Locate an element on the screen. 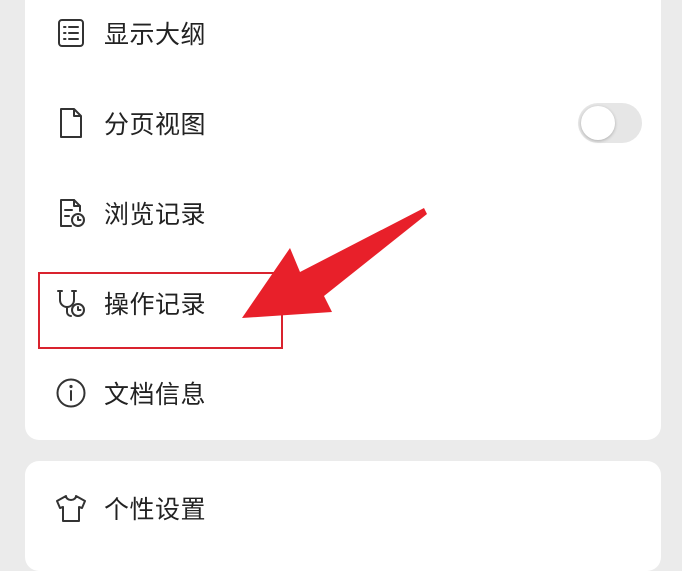  toggle-knob is located at coordinates (598, 123).